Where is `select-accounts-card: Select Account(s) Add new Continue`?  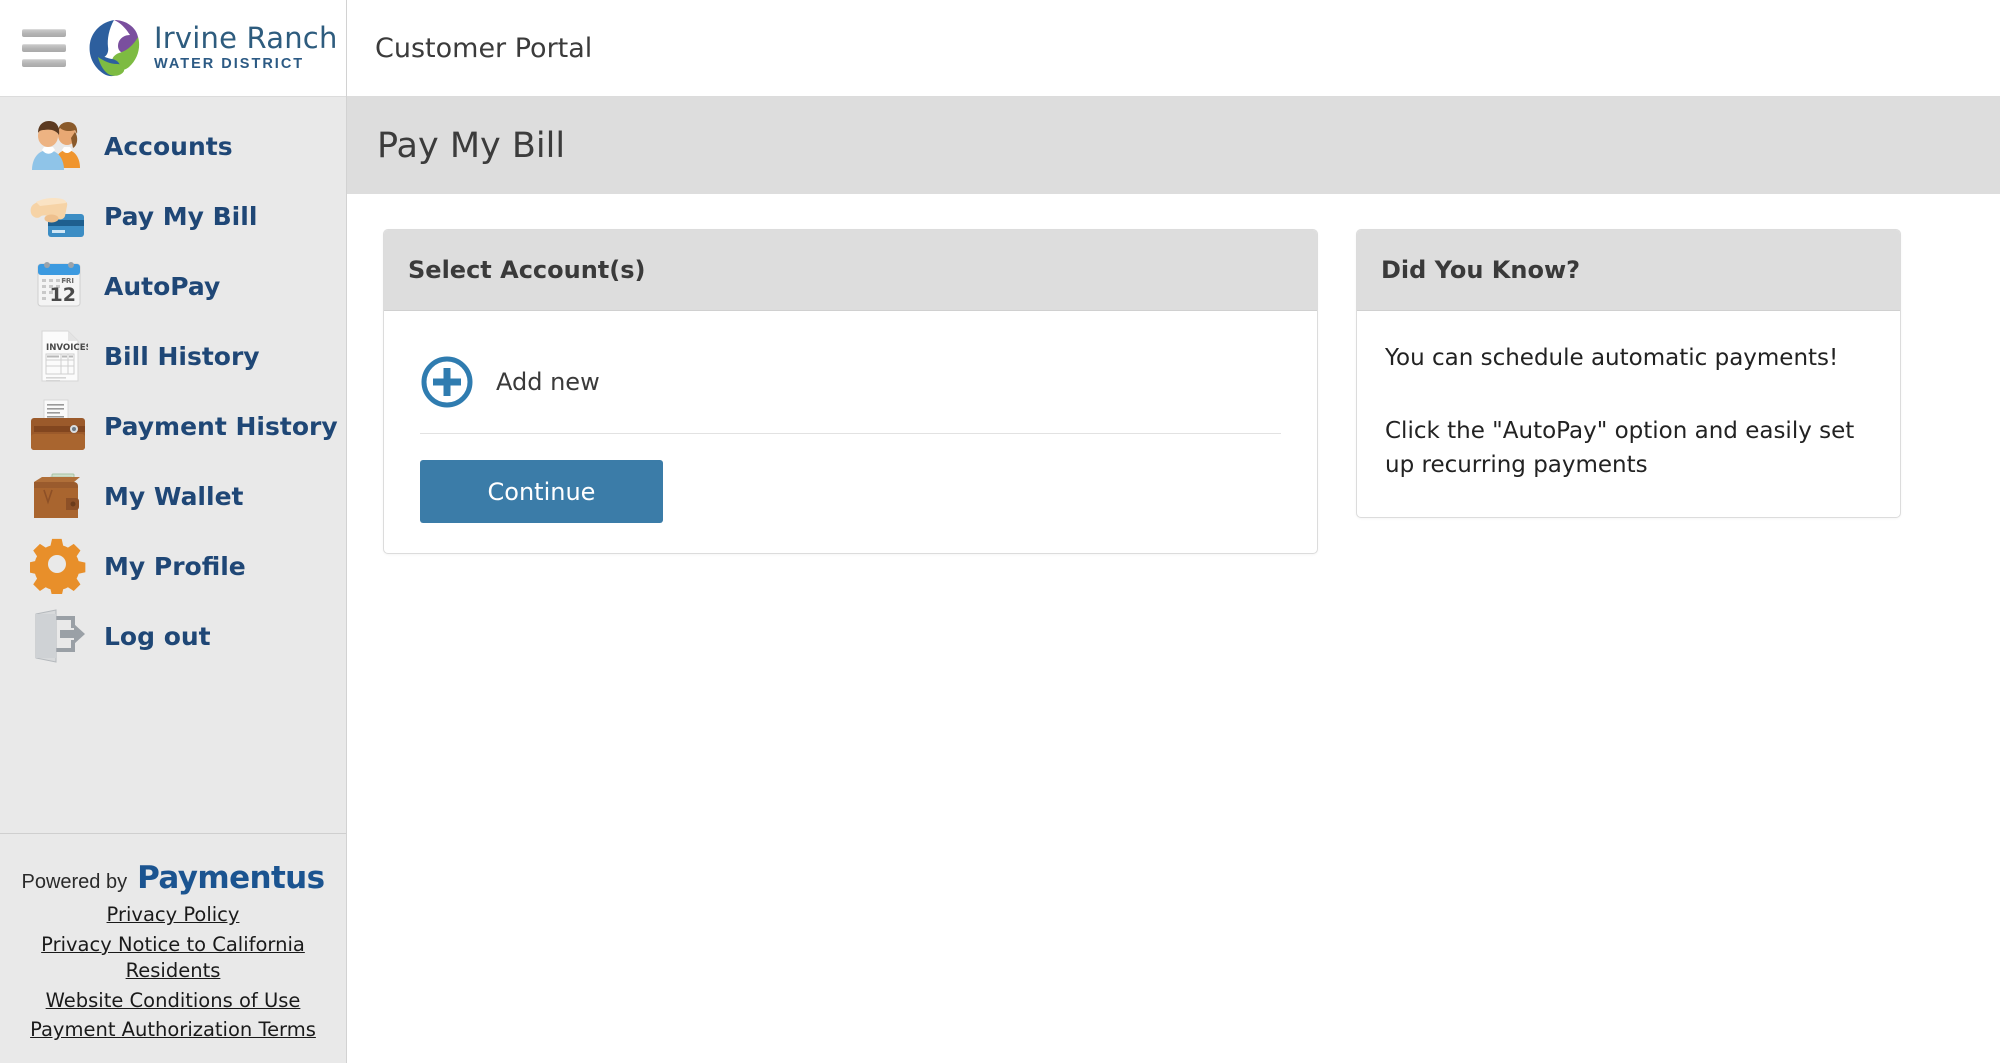 select-accounts-card: Select Account(s) Add new Continue is located at coordinates (850, 391).